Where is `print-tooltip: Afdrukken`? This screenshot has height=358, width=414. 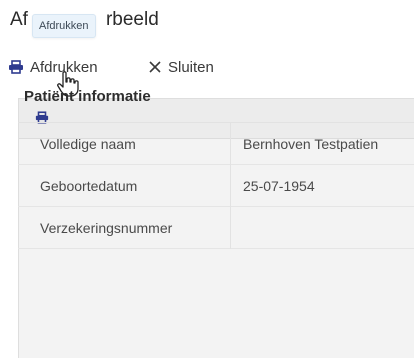
print-tooltip: Afdrukken is located at coordinates (64, 26).